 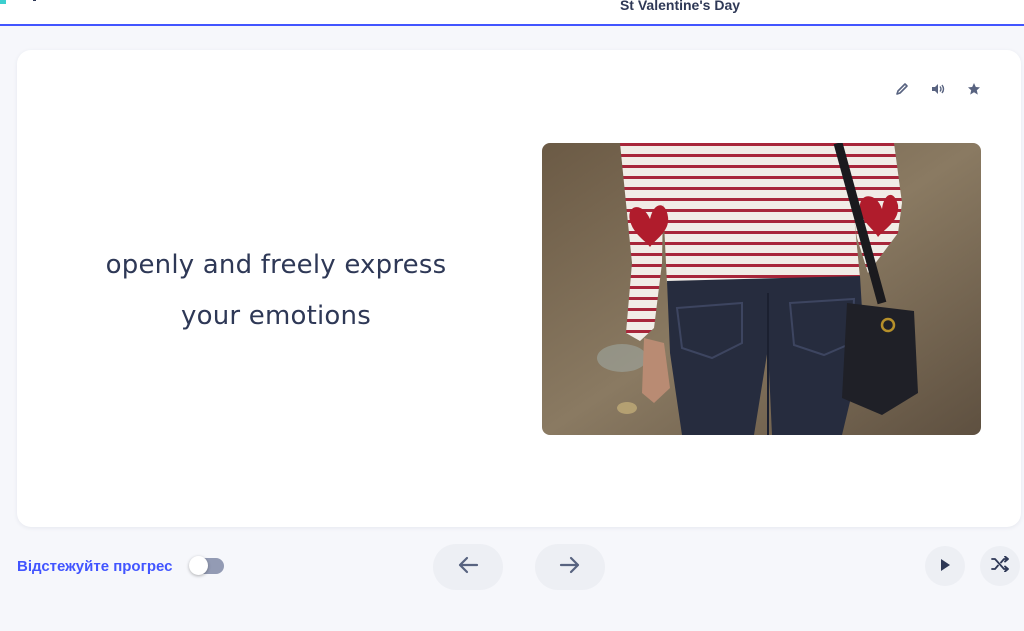 What do you see at coordinates (95, 566) in the screenshot?
I see `track-progress-label: Відстежуйте прогрес` at bounding box center [95, 566].